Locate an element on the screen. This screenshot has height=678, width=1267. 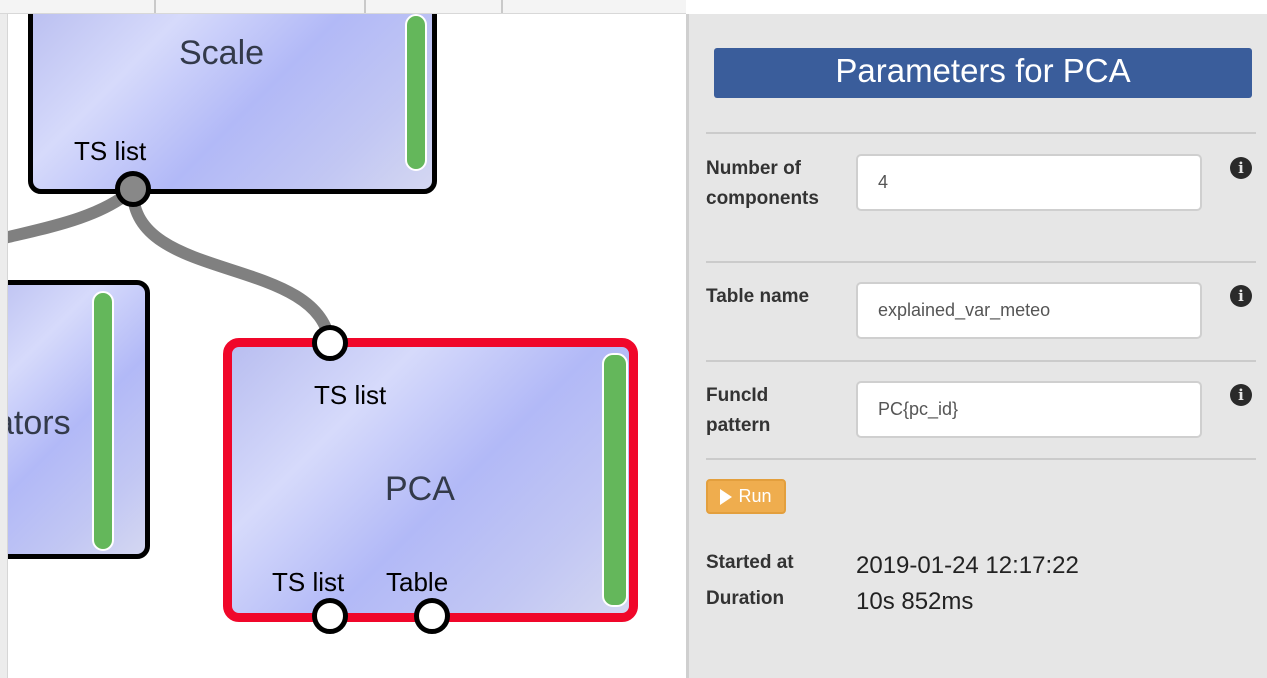
wire-scale-to-pca is located at coordinates (231, 266).